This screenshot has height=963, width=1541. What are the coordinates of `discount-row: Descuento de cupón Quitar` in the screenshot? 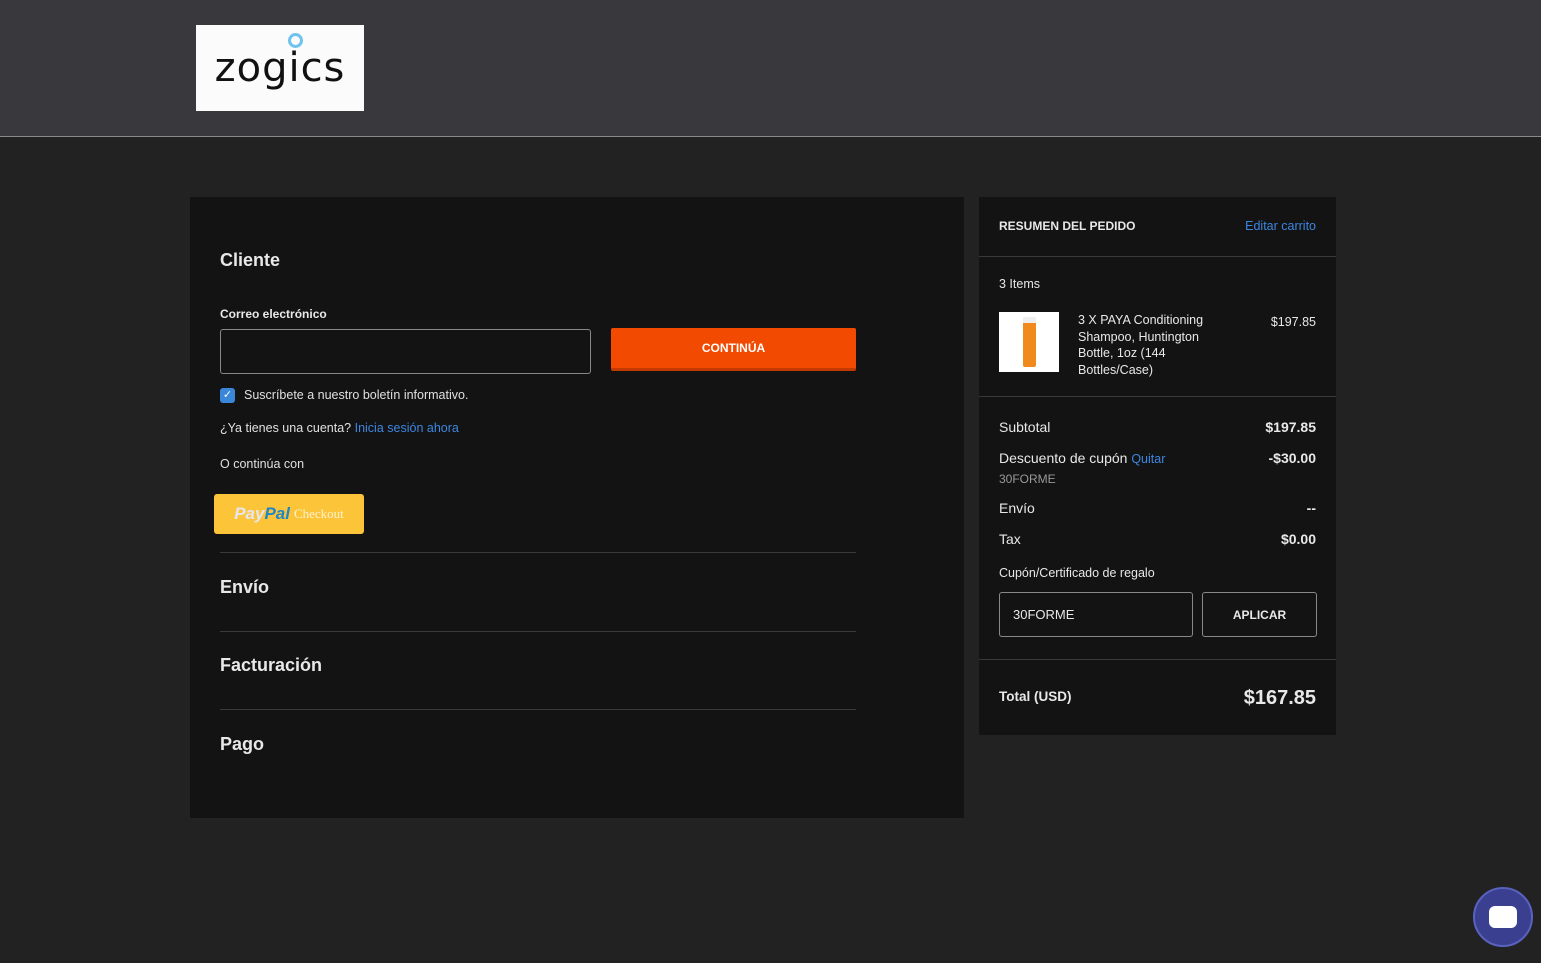 It's located at (1082, 458).